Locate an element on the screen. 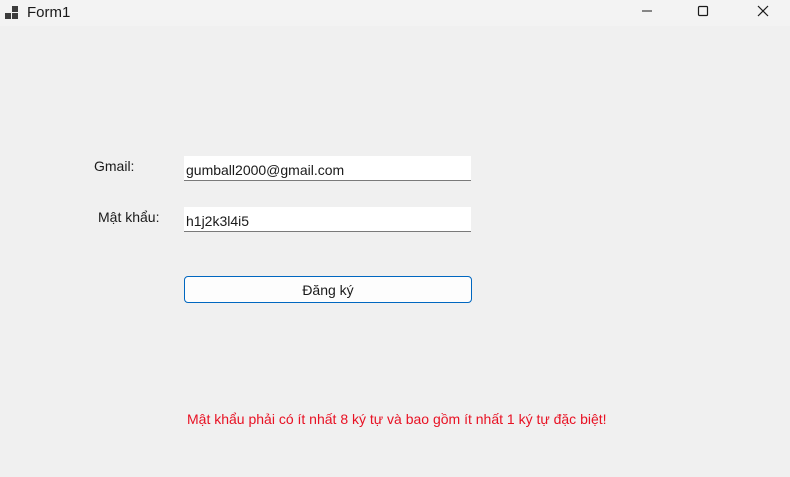 The width and height of the screenshot is (790, 477). gmail-label: Gmail: is located at coordinates (114, 166).